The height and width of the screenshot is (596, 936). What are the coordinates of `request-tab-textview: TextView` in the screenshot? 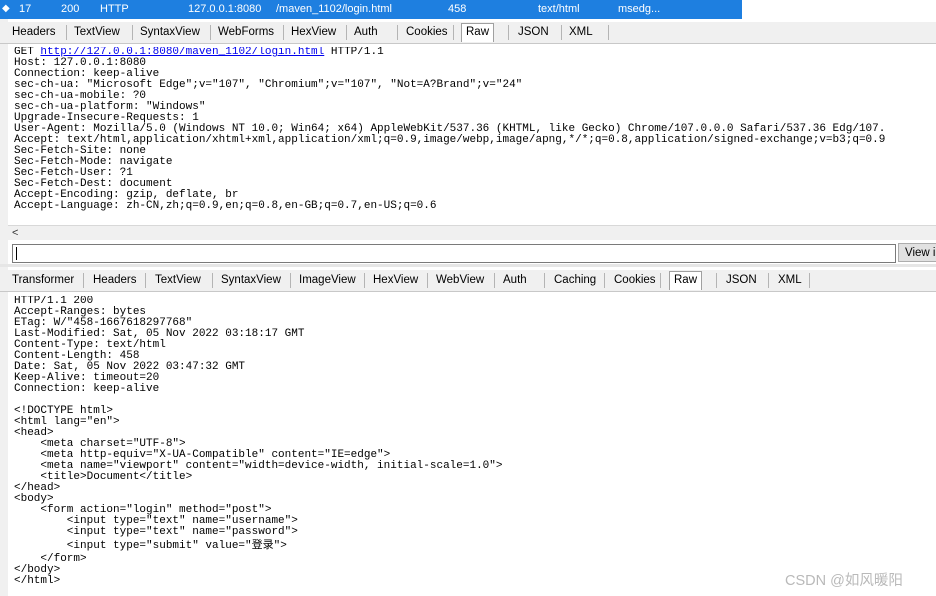 It's located at (97, 33).